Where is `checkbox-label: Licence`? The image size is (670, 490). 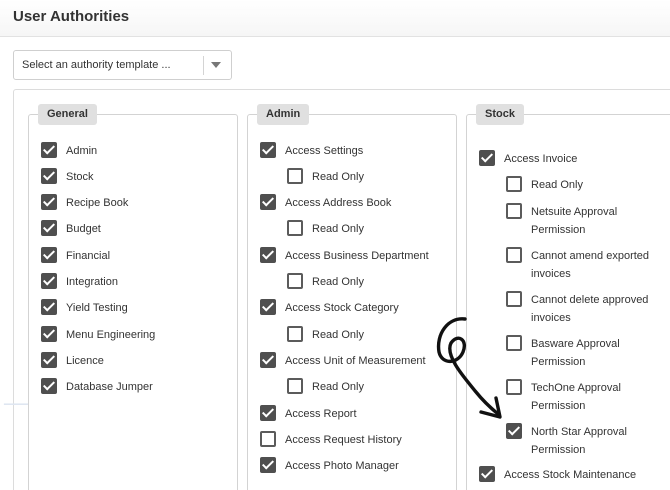 checkbox-label: Licence is located at coordinates (85, 361).